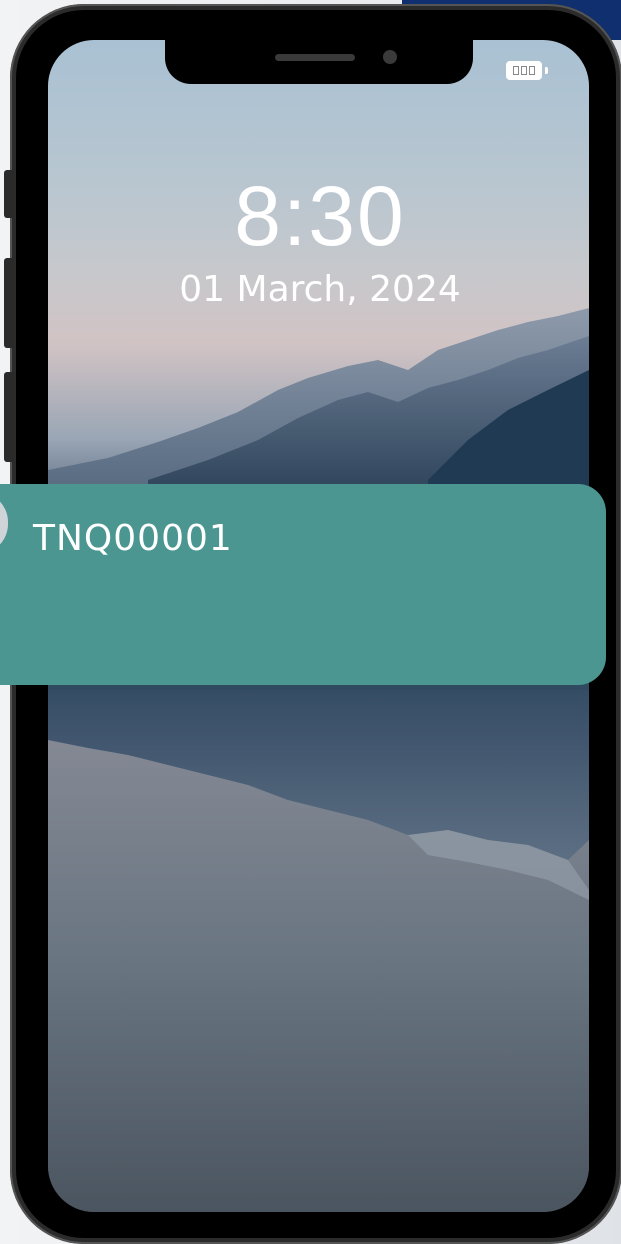 This screenshot has width=621, height=1244. What do you see at coordinates (133, 538) in the screenshot?
I see `notification-title: TNQ00001` at bounding box center [133, 538].